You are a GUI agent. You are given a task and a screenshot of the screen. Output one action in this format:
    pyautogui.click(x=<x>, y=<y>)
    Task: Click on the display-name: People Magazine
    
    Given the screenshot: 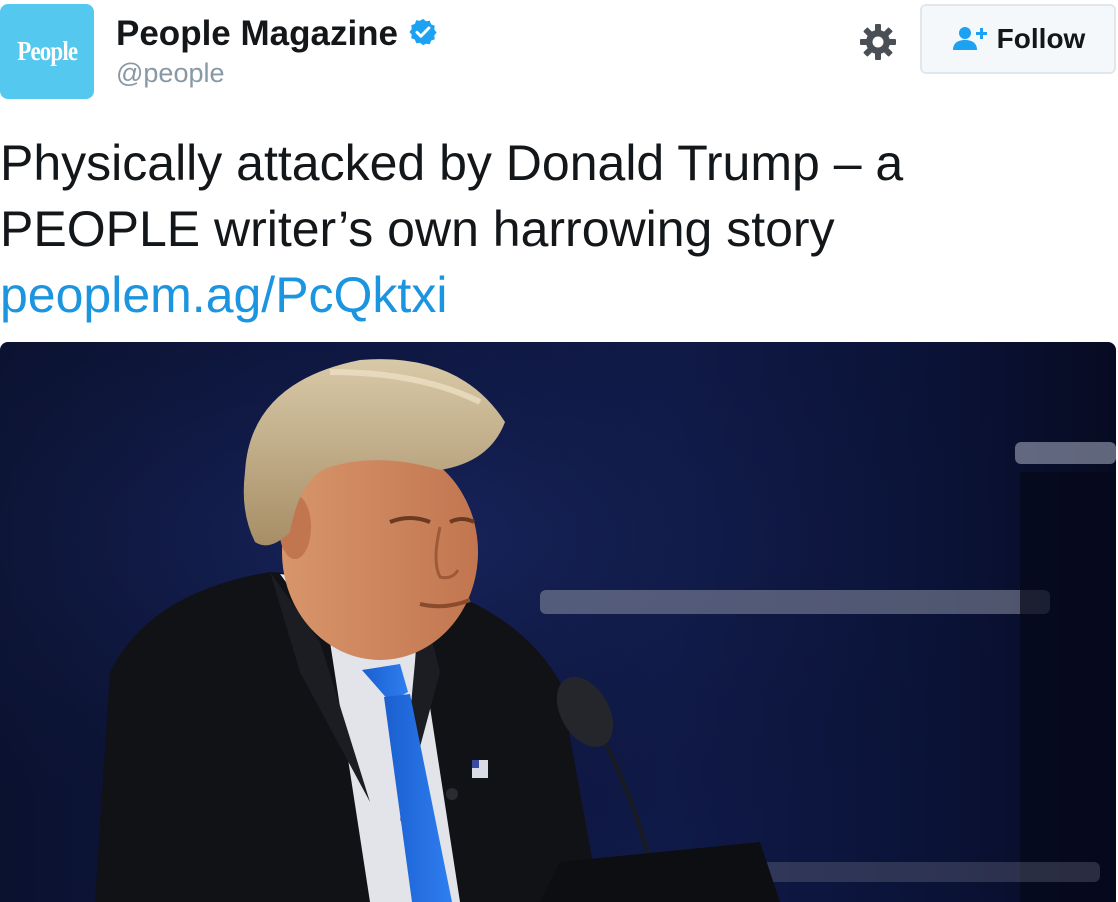 What is the action you would take?
    pyautogui.click(x=257, y=34)
    